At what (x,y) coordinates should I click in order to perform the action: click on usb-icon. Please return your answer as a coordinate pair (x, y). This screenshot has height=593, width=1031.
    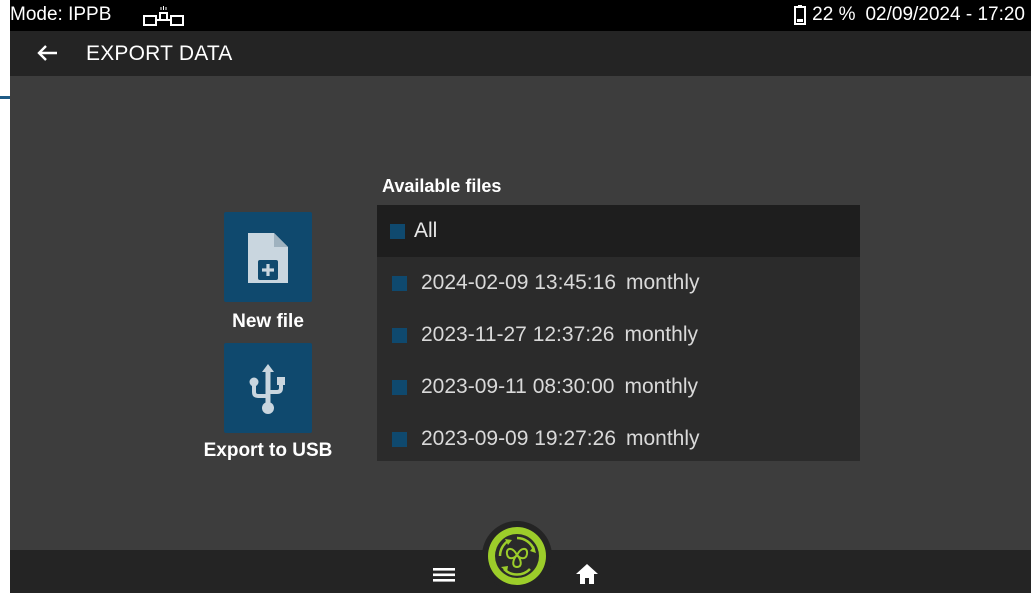
    Looking at the image, I should click on (267, 389).